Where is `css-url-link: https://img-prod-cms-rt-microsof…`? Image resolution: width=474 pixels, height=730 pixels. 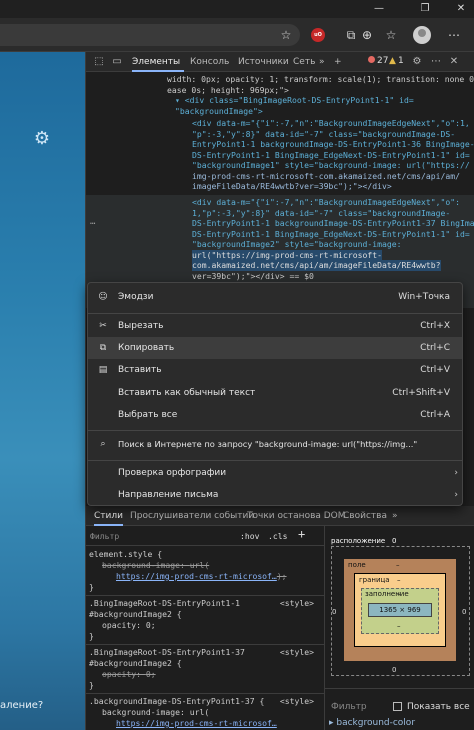
css-url-link: https://img-prod-cms-rt-microsof… is located at coordinates (196, 723).